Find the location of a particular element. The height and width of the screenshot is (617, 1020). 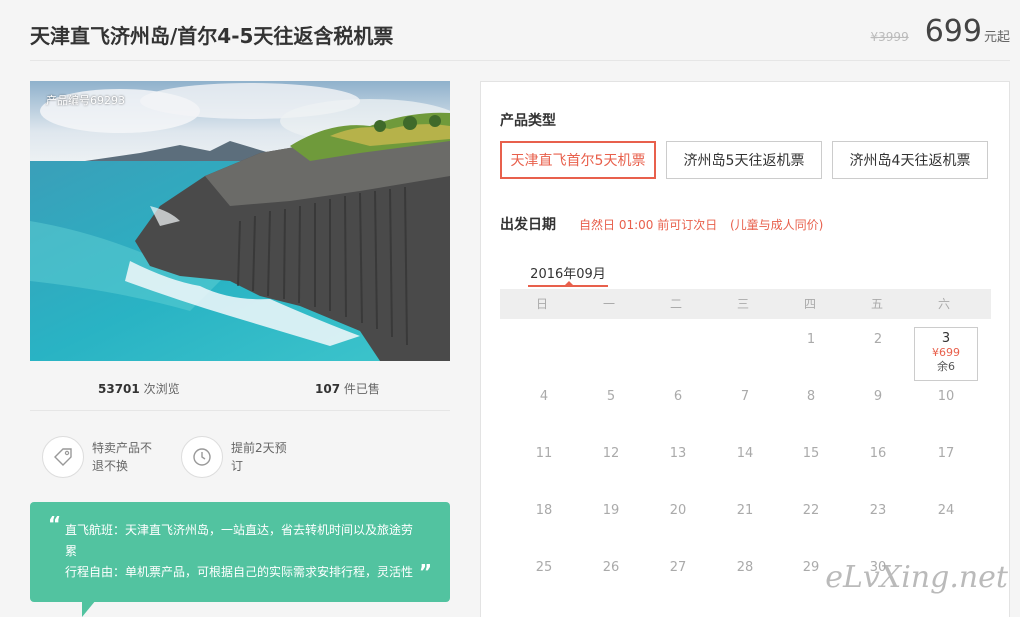

month-underline is located at coordinates (568, 286).